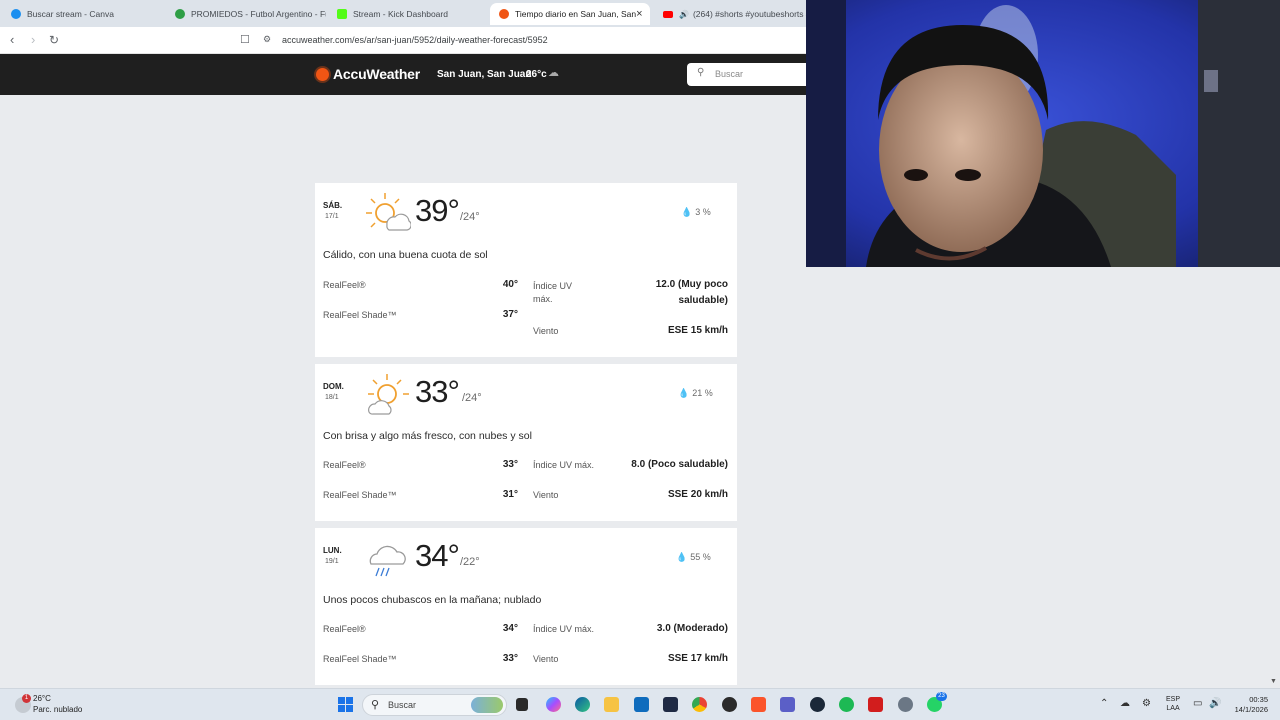 This screenshot has width=1280, height=720. Describe the element at coordinates (387, 561) in the screenshot. I see `rain-showers-icon` at that location.